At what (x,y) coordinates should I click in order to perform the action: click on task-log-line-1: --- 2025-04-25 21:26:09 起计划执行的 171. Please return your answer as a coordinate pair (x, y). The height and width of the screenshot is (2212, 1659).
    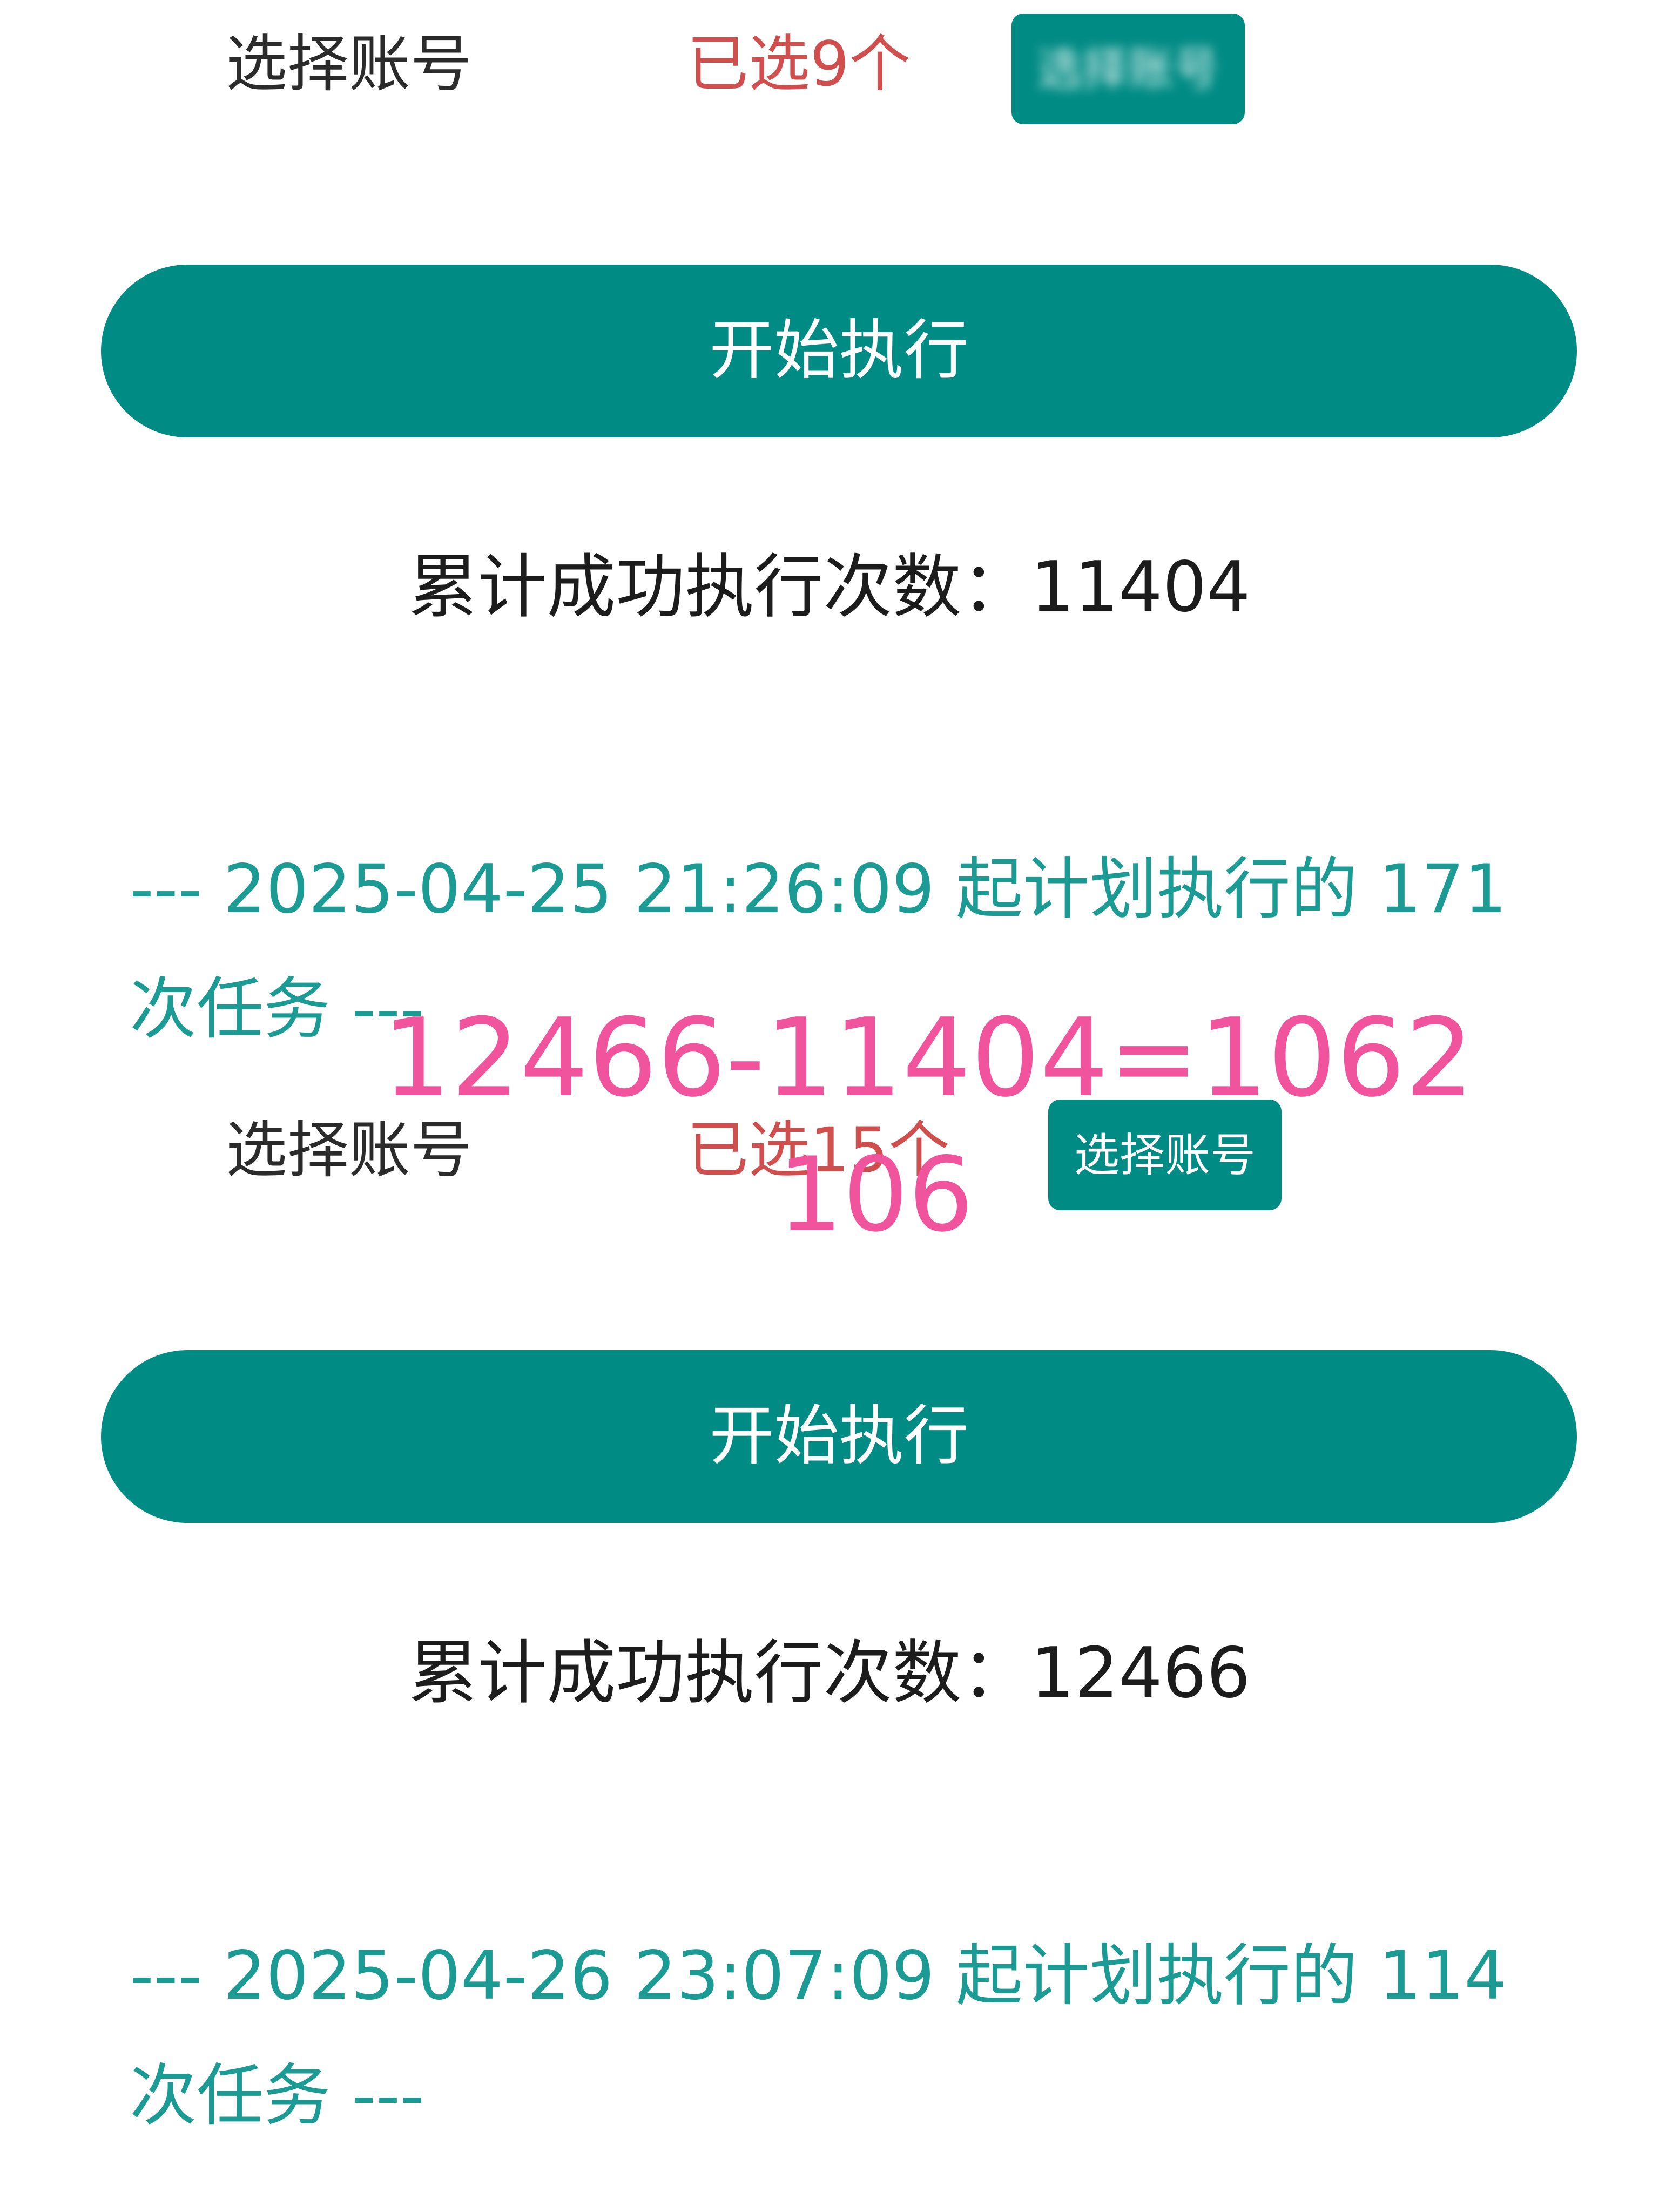
    Looking at the image, I should click on (818, 889).